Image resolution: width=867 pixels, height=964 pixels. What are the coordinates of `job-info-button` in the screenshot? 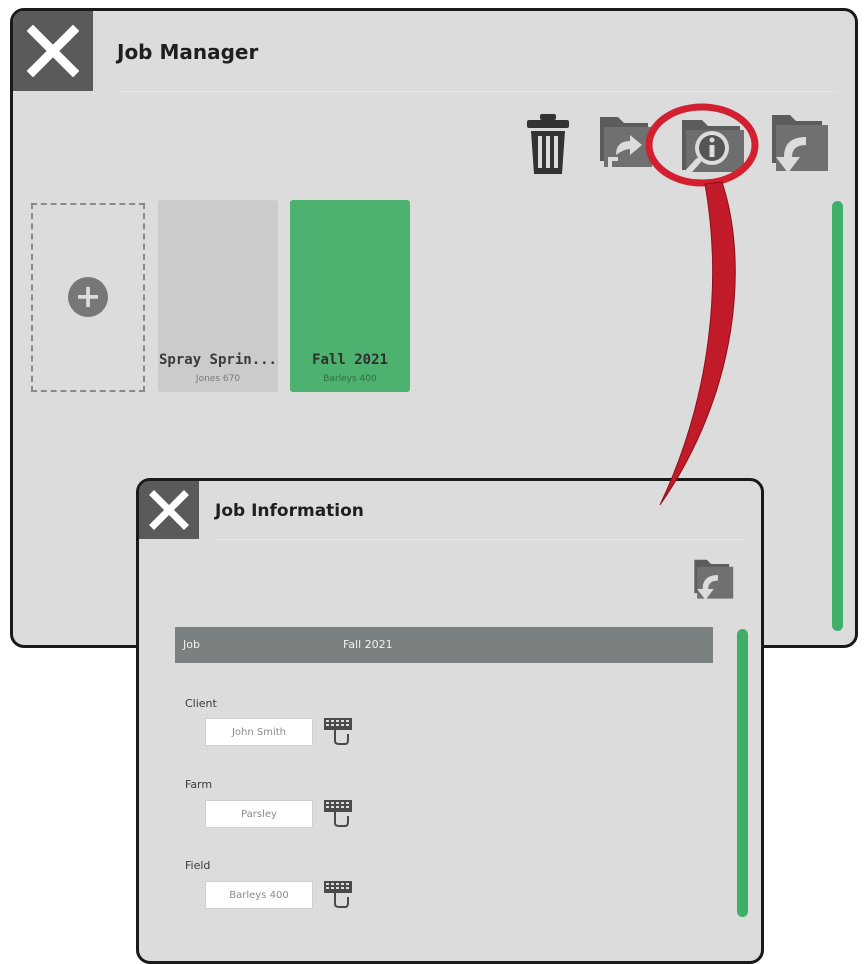 It's located at (714, 147).